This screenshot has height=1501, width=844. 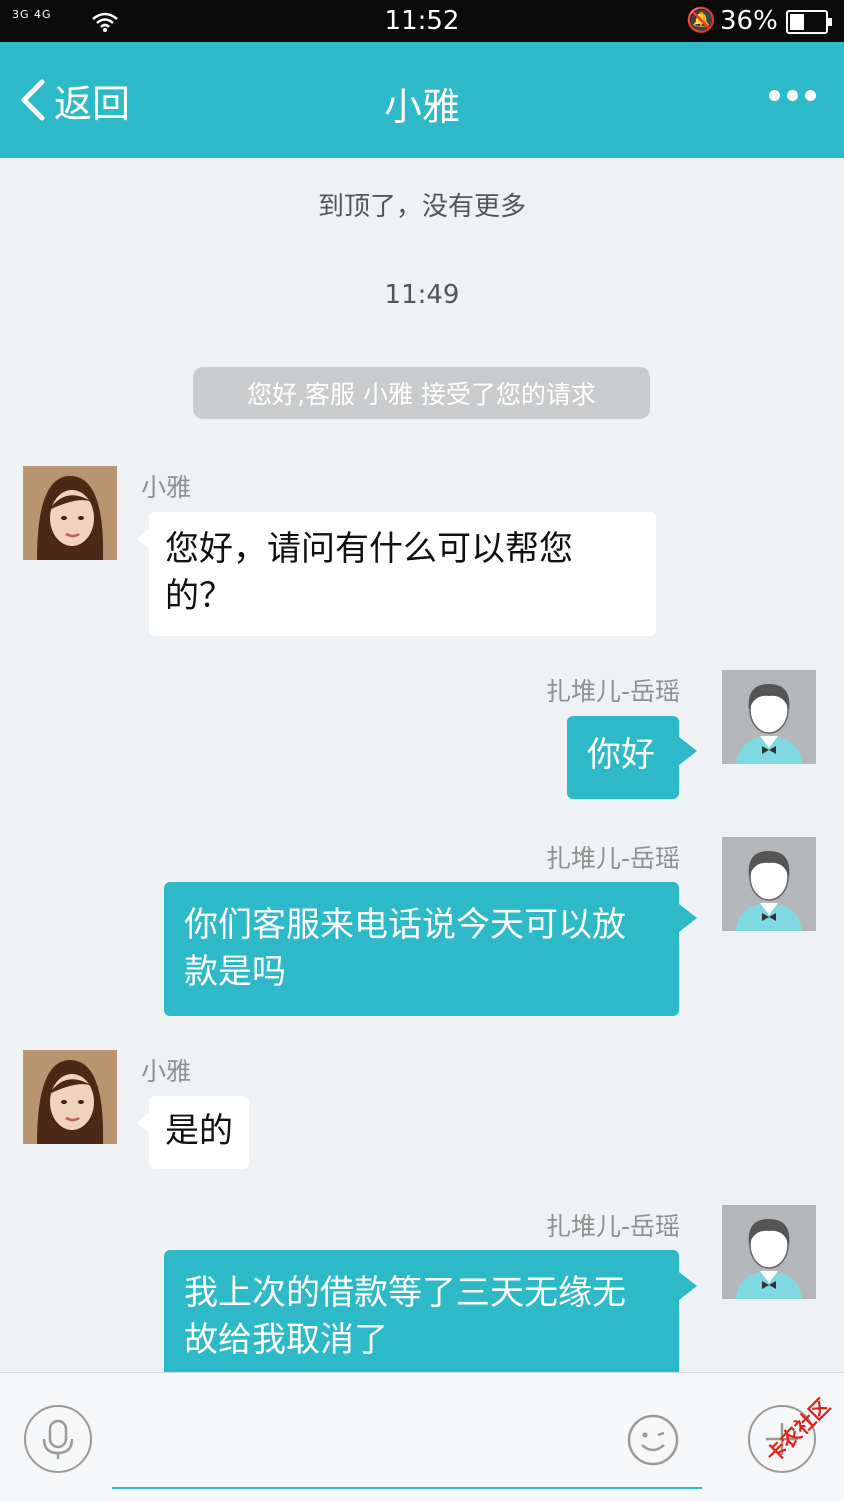 I want to click on status-time: 11:52, so click(x=422, y=21).